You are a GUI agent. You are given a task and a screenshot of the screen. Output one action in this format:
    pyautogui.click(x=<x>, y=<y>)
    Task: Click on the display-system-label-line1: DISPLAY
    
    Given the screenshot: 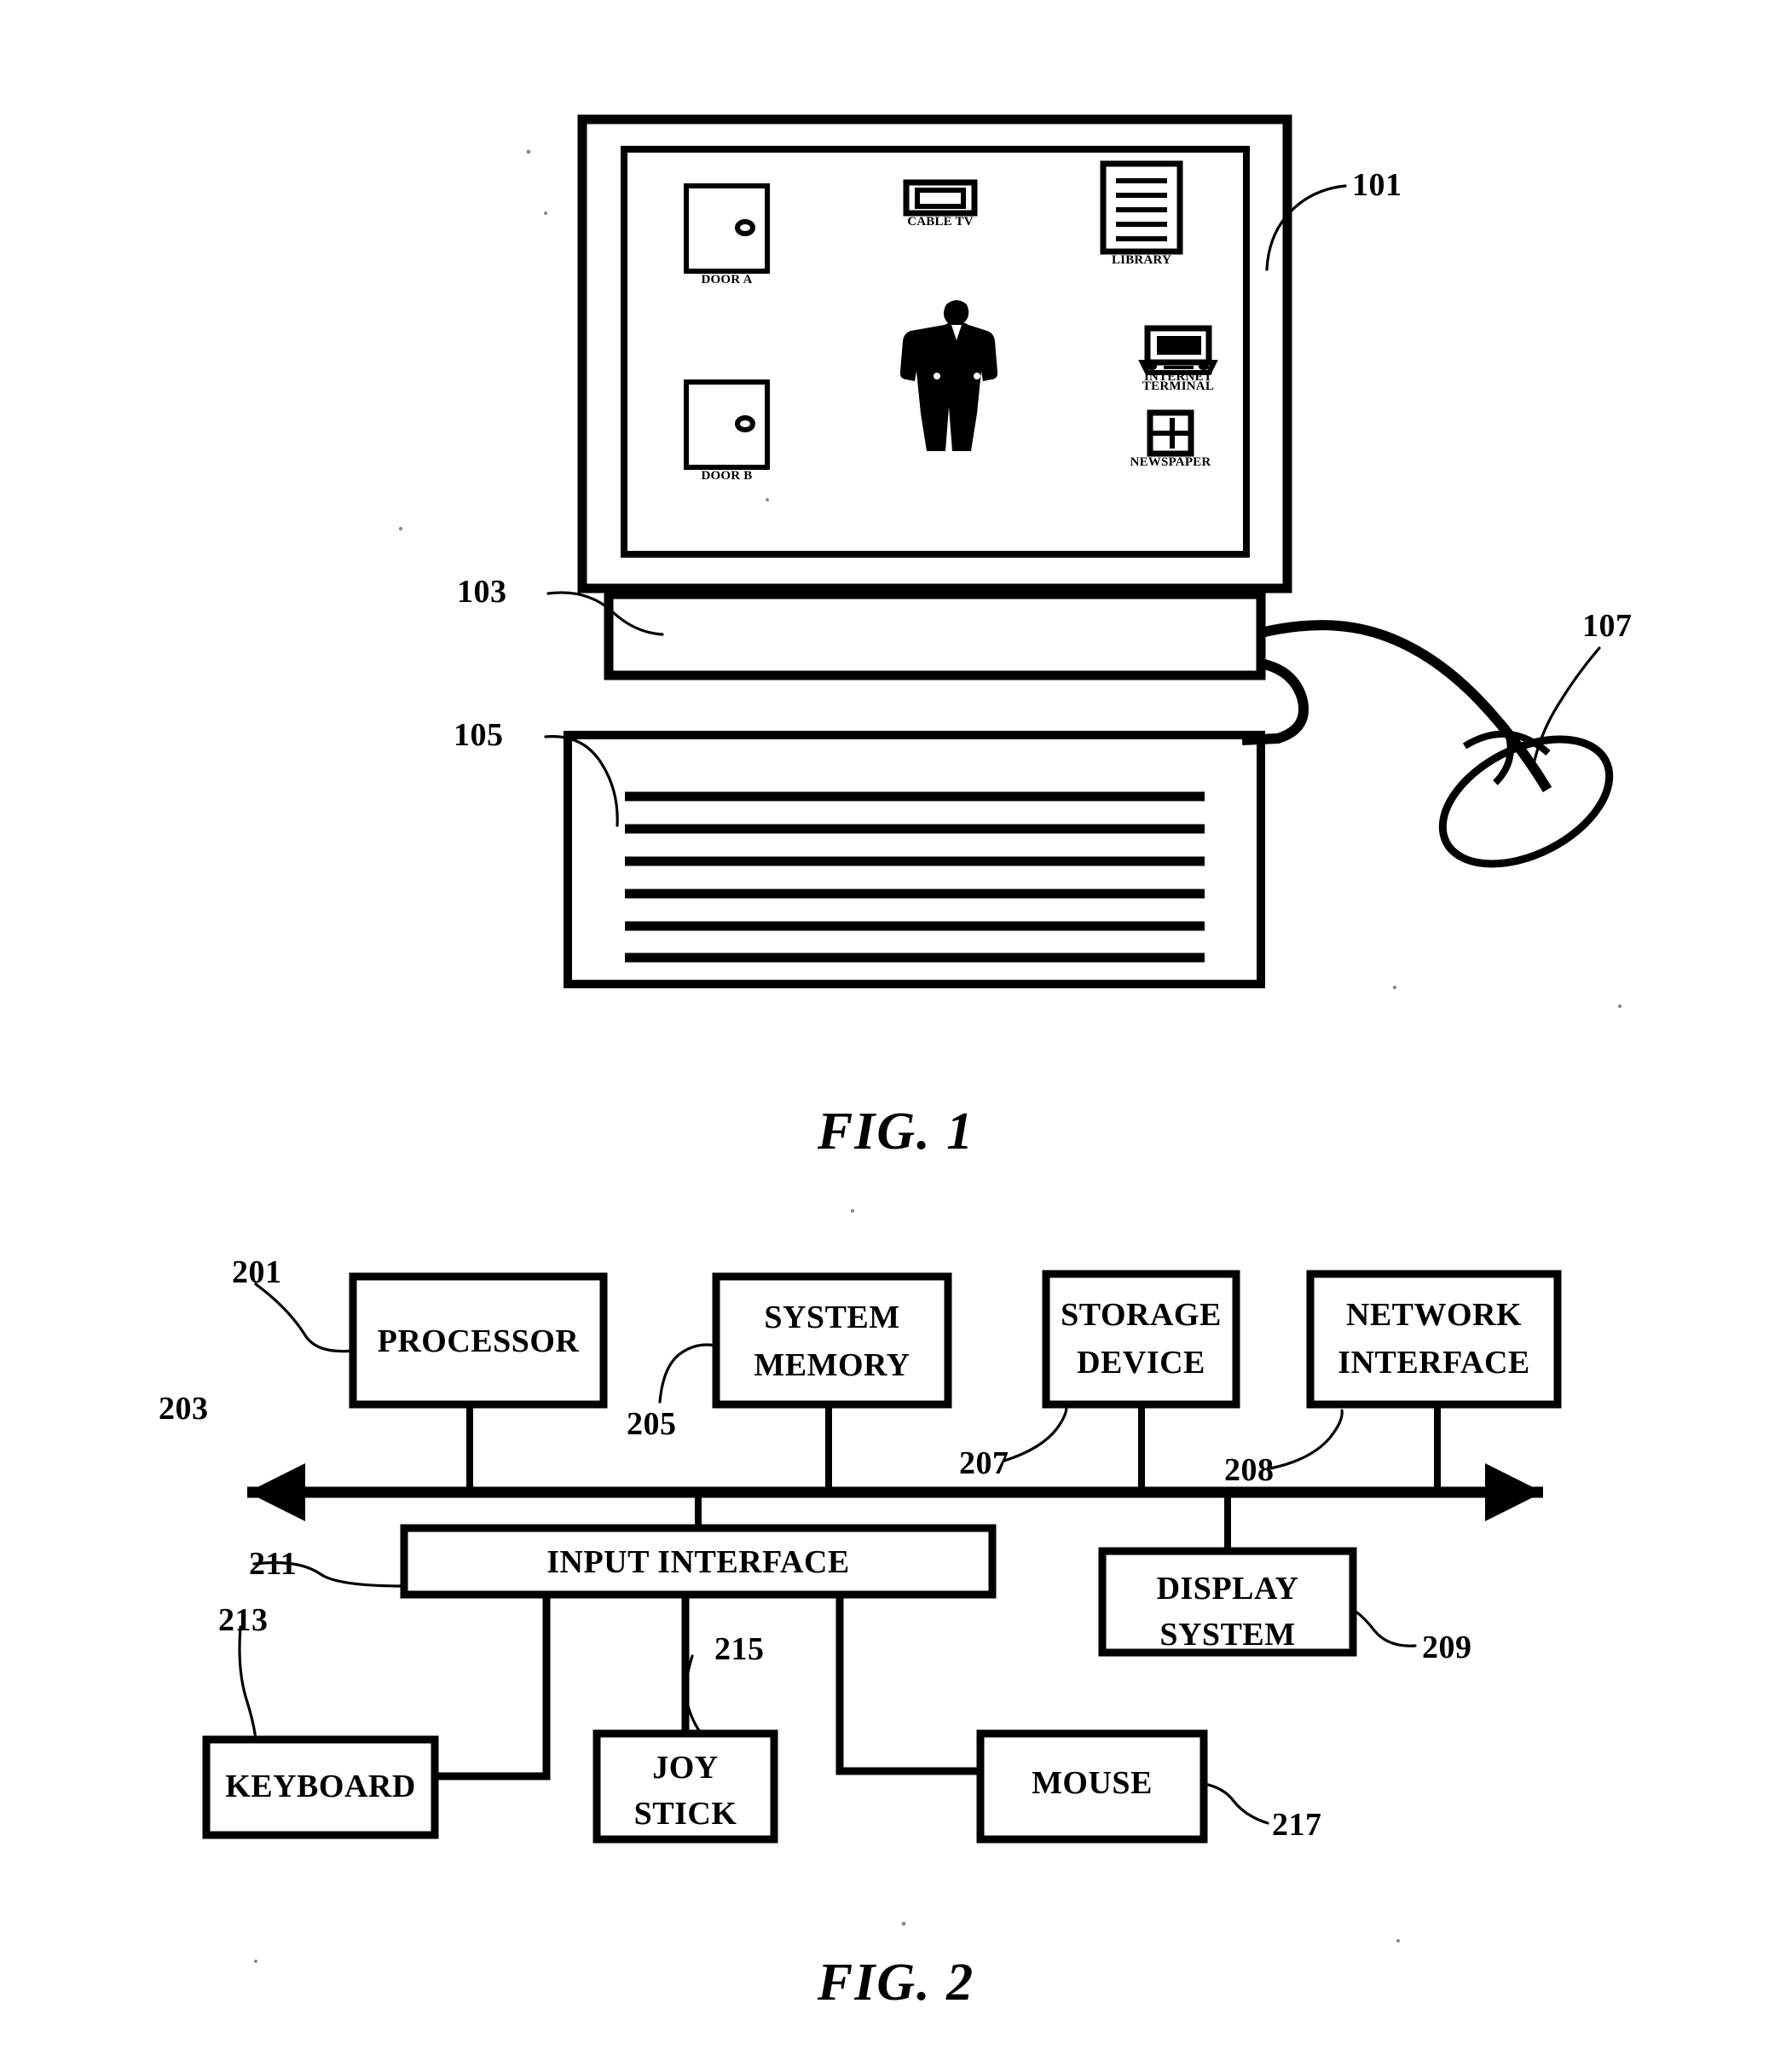 What is the action you would take?
    pyautogui.click(x=1227, y=1589)
    